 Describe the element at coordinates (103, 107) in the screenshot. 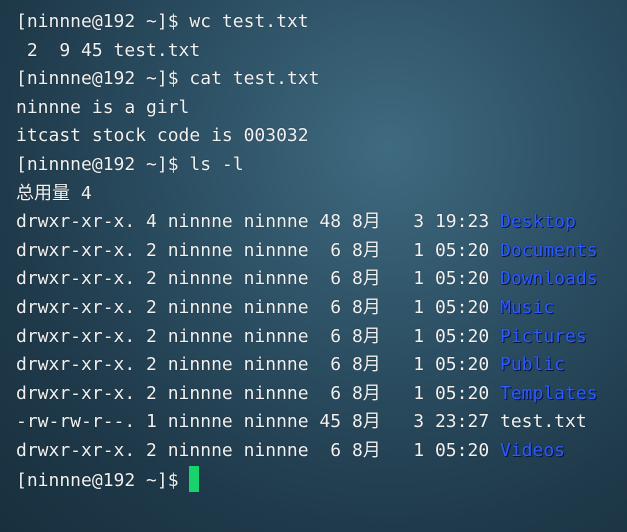

I see `output-text: ninnne is a girl` at that location.